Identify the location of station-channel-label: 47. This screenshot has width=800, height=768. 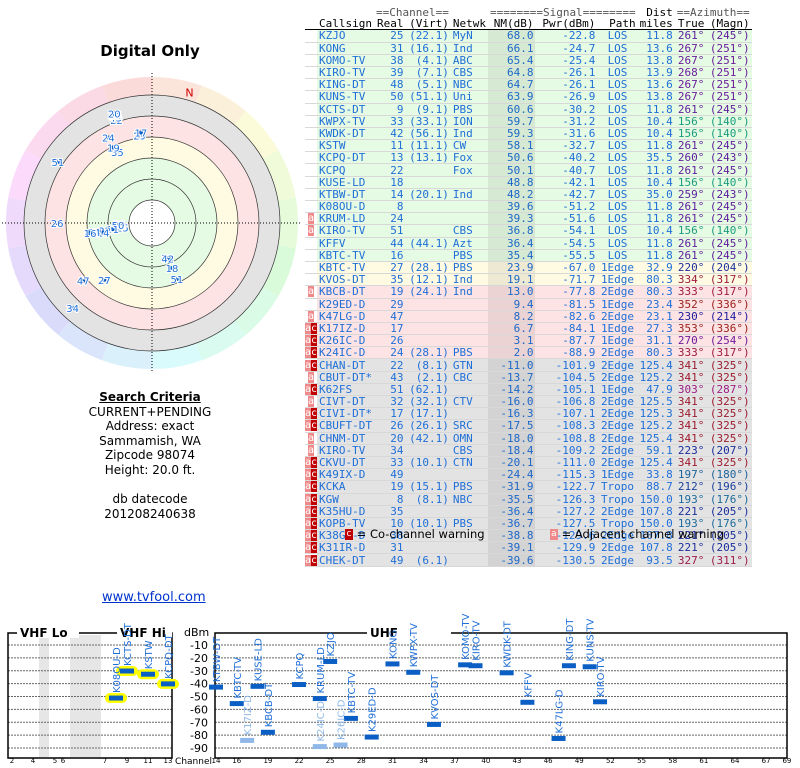
(83, 282).